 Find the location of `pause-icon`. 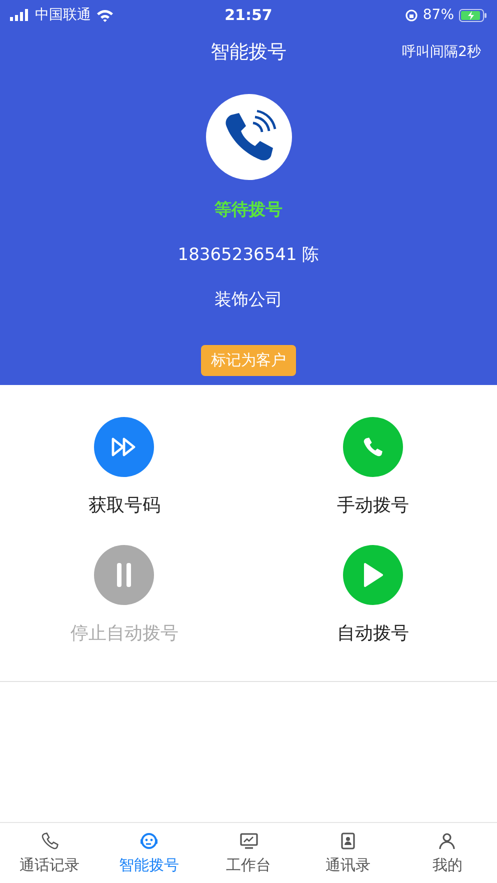

pause-icon is located at coordinates (124, 575).